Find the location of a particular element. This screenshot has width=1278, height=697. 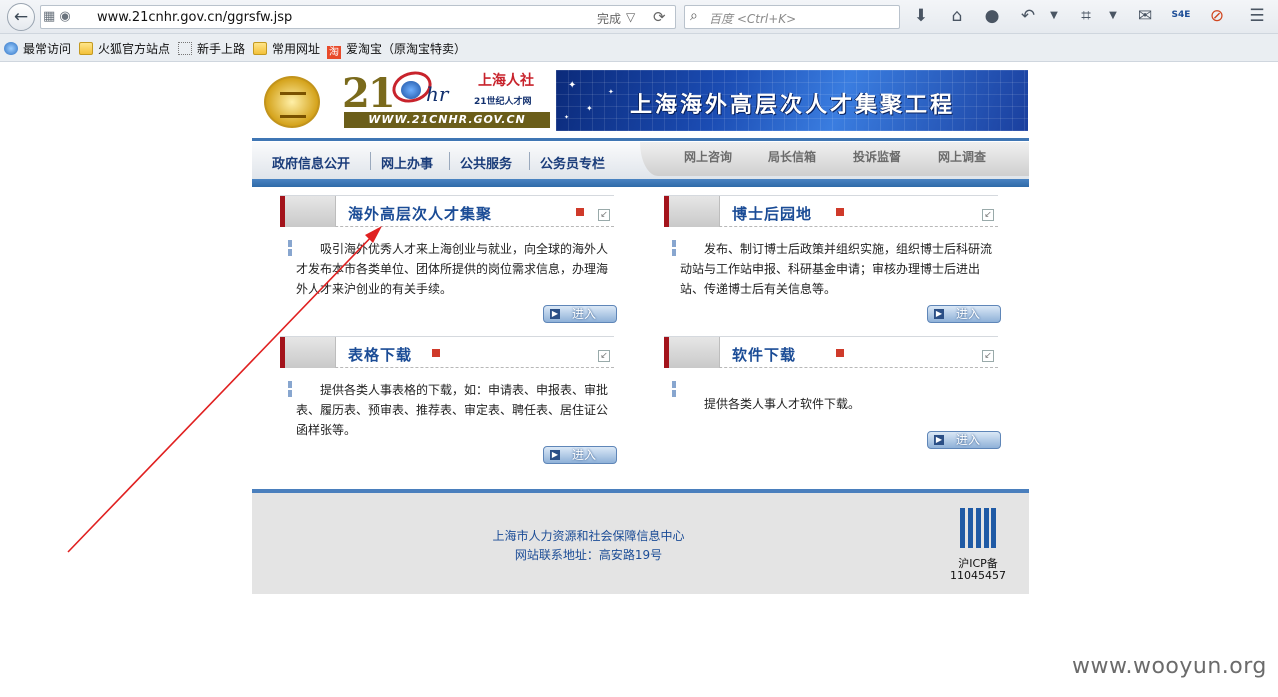

arrow-line is located at coordinates (222, 392).